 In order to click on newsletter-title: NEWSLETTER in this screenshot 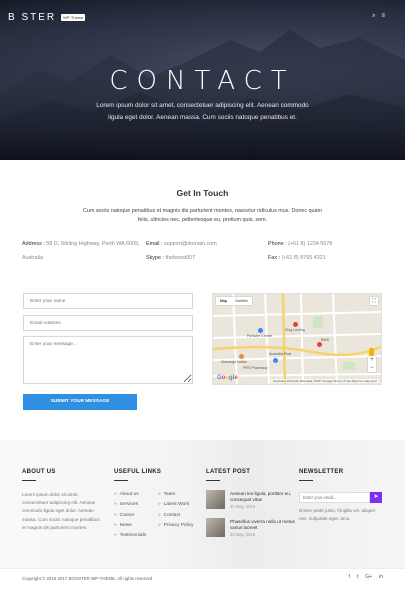, I will do `click(321, 472)`.